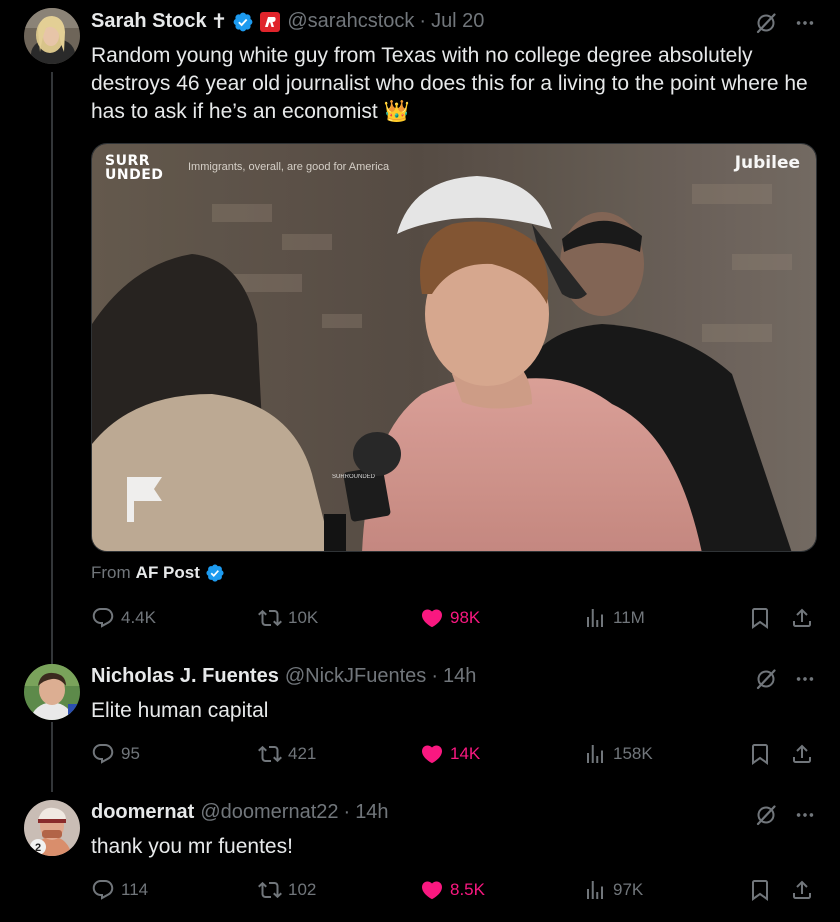 Image resolution: width=840 pixels, height=922 pixels. I want to click on views-button: 11M, so click(614, 618).